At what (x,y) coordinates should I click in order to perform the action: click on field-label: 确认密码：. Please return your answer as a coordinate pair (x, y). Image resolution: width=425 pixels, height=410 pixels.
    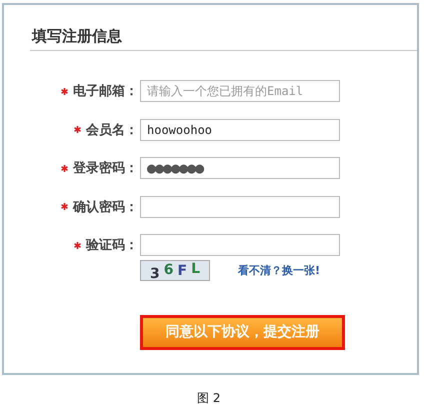
    Looking at the image, I should click on (105, 207).